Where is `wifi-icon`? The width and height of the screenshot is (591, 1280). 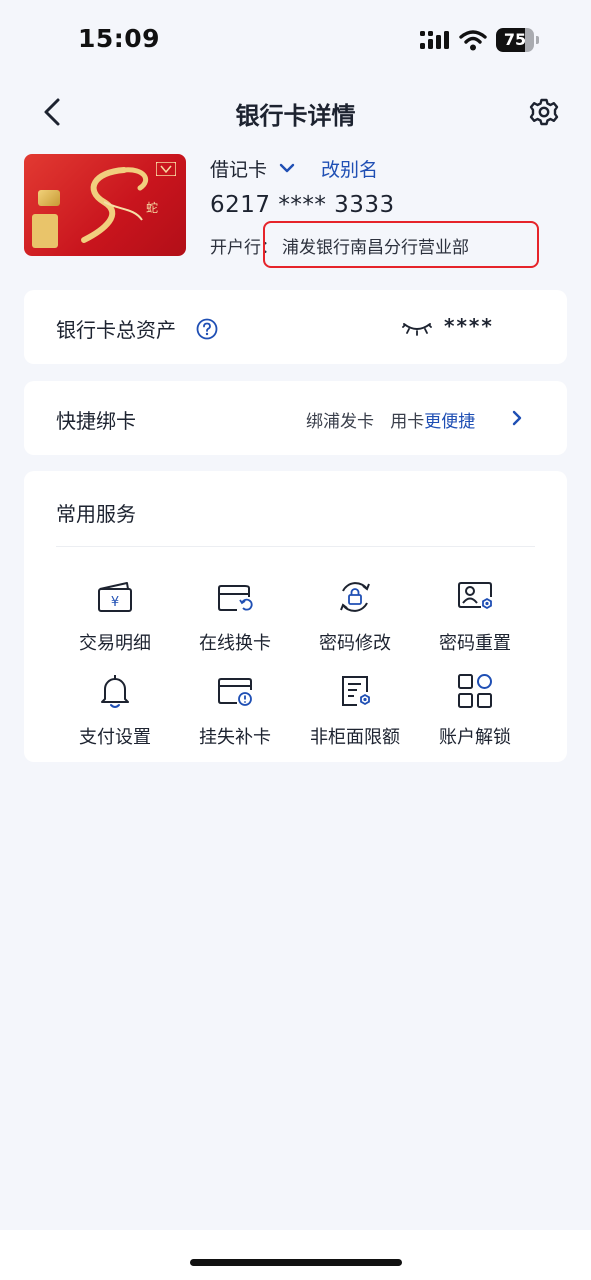
wifi-icon is located at coordinates (473, 40).